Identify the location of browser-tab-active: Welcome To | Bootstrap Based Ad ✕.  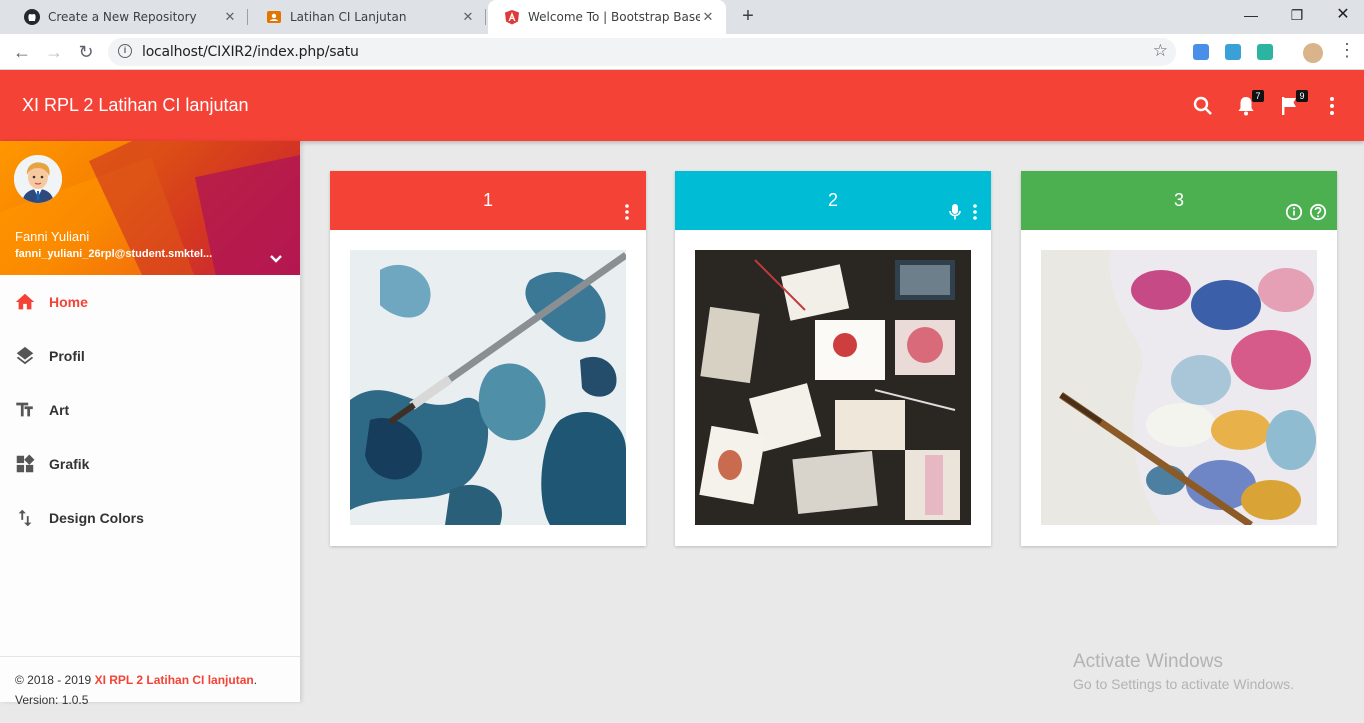
(607, 17).